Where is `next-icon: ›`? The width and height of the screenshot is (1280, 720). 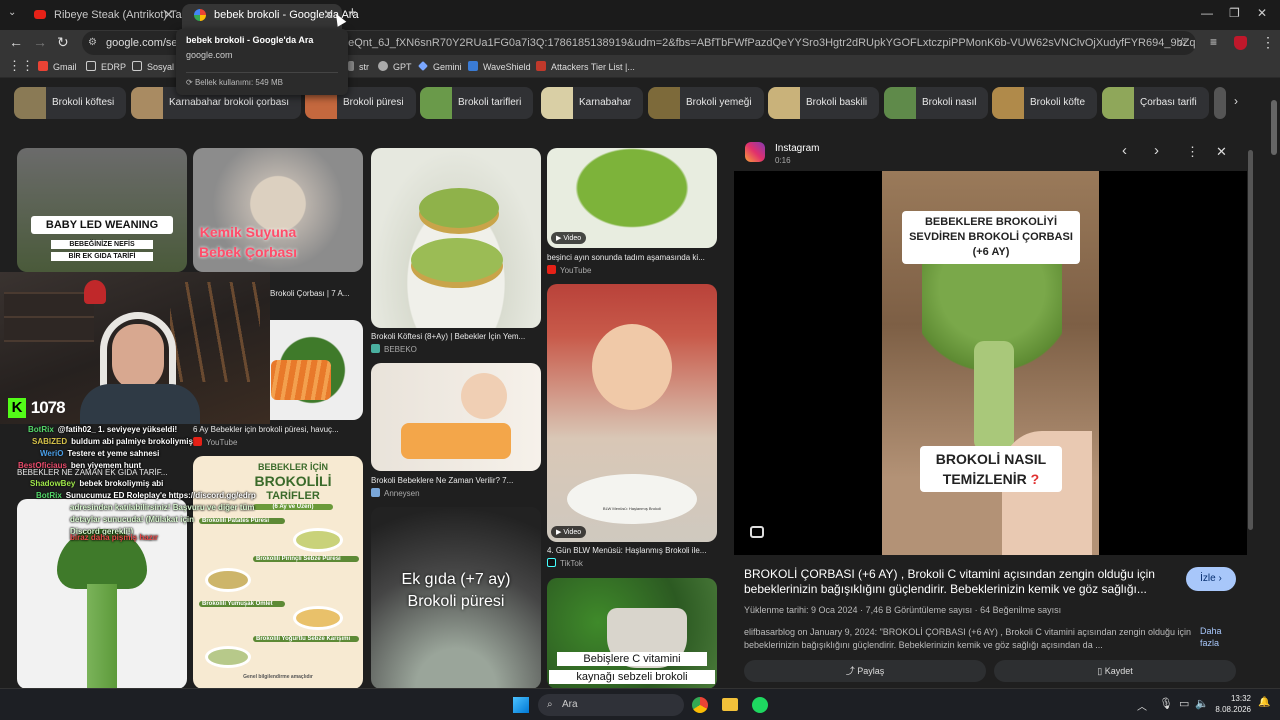
next-icon: › is located at coordinates (1156, 150).